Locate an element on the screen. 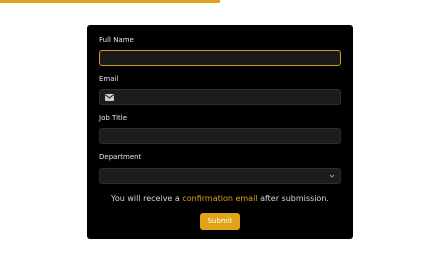  notice-text-before: You will receive a is located at coordinates (147, 198).